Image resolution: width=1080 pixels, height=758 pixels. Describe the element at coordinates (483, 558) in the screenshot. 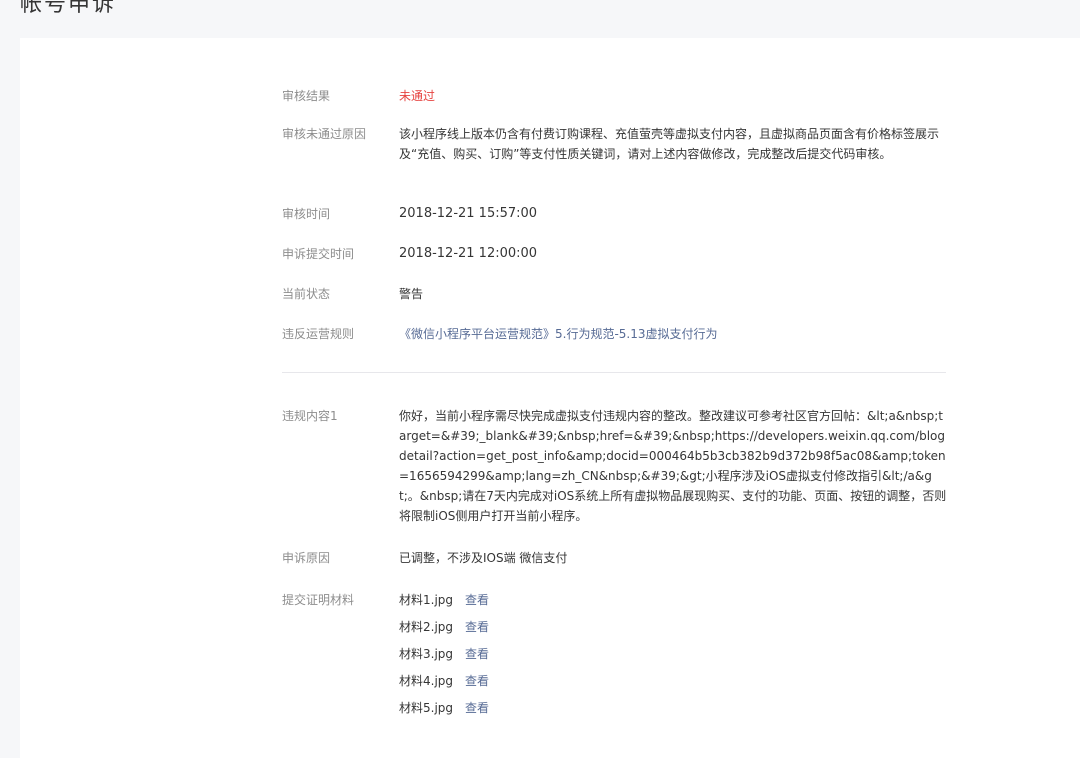

I see `appeal-reason-value: 已调整，不涉及IOS端 微信支付` at that location.